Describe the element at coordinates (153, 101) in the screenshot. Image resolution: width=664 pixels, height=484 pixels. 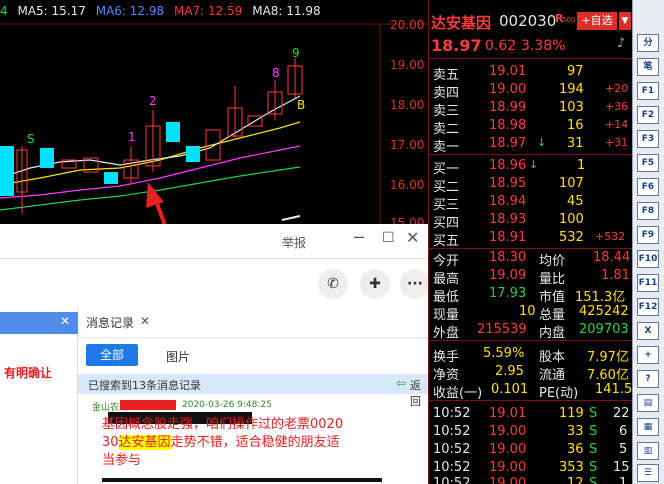
I see `num-marker-2: 2` at that location.